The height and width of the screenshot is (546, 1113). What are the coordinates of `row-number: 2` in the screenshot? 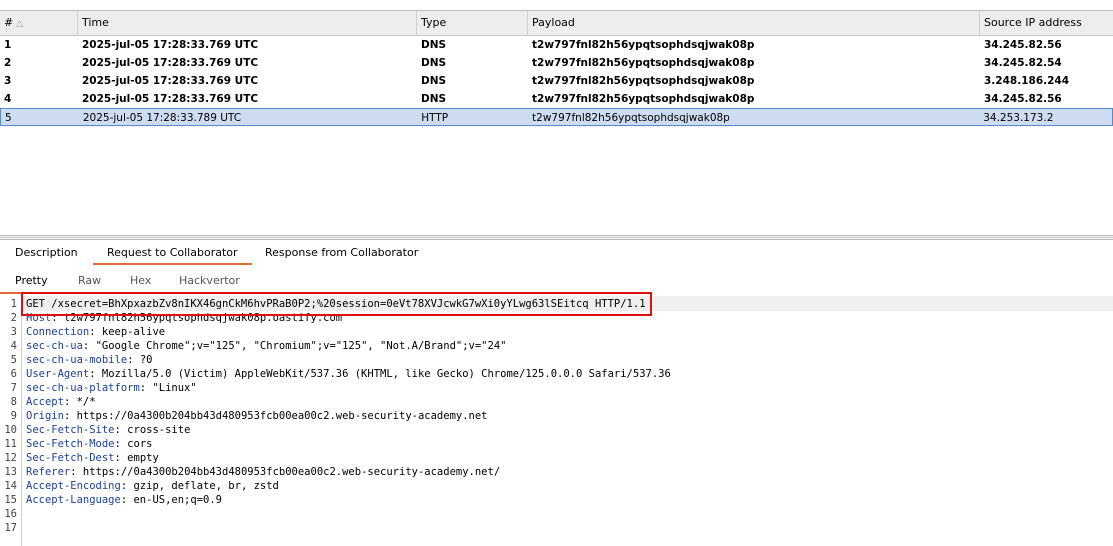 It's located at (8, 63).